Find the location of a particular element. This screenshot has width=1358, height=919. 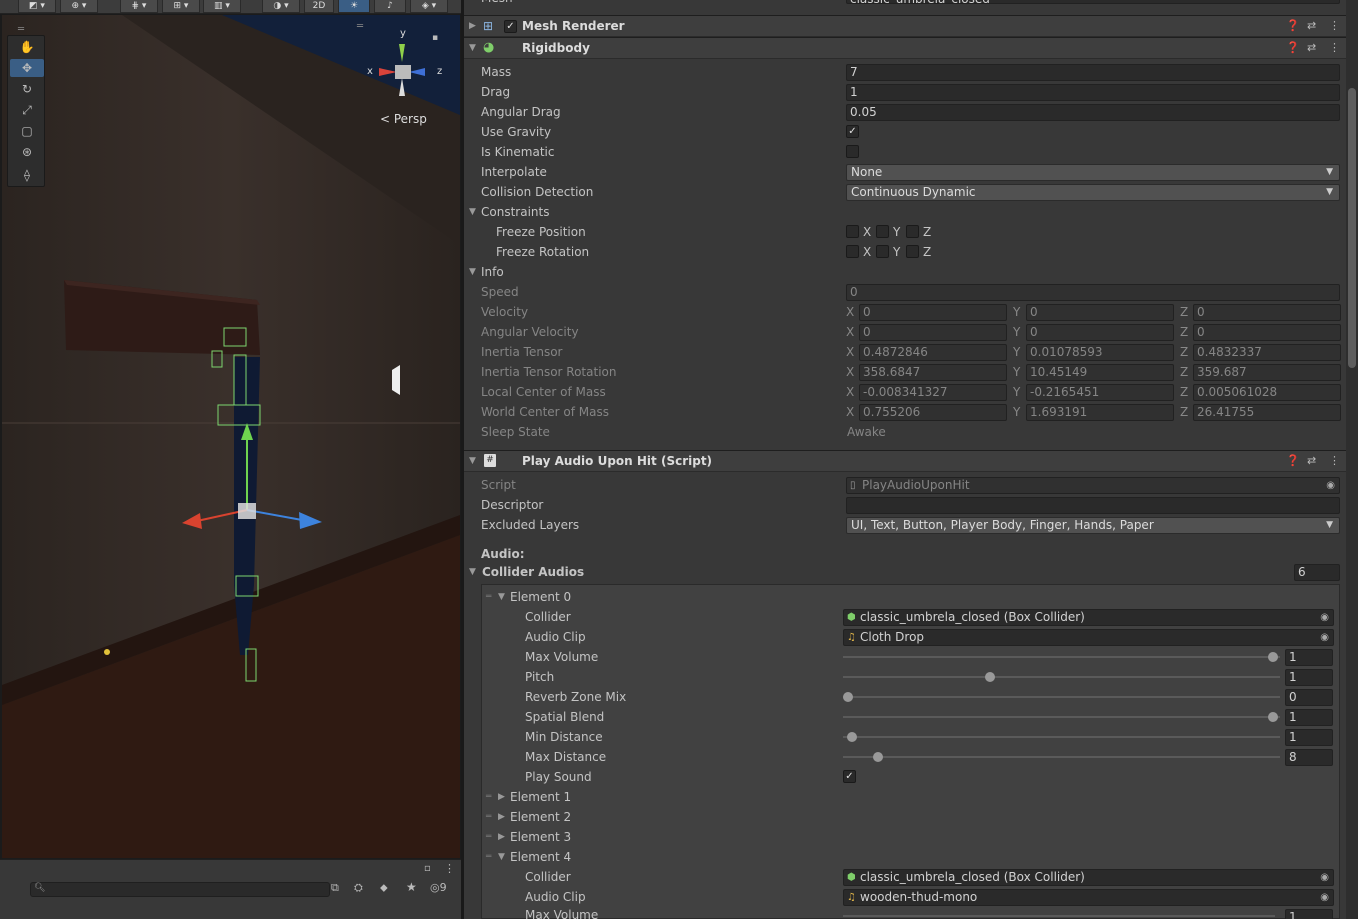

freeze-rotation-x-checkbox is located at coordinates (852, 251).